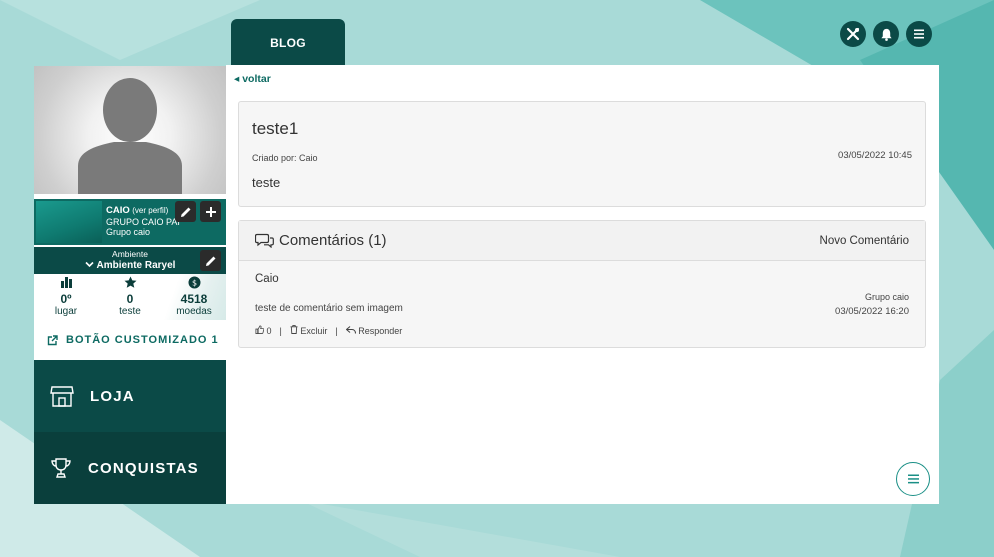  What do you see at coordinates (194, 311) in the screenshot?
I see `stat-coins-label: moedas` at bounding box center [194, 311].